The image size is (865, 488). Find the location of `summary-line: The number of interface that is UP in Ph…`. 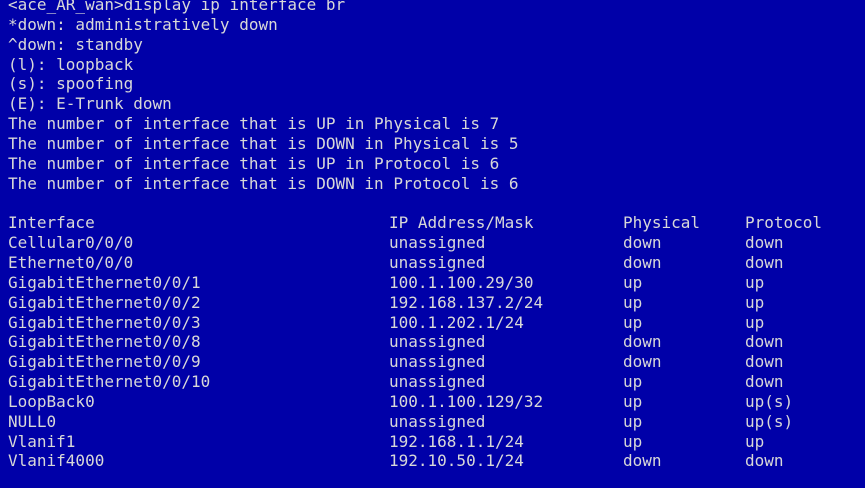

summary-line: The number of interface that is UP in Ph… is located at coordinates (254, 124).